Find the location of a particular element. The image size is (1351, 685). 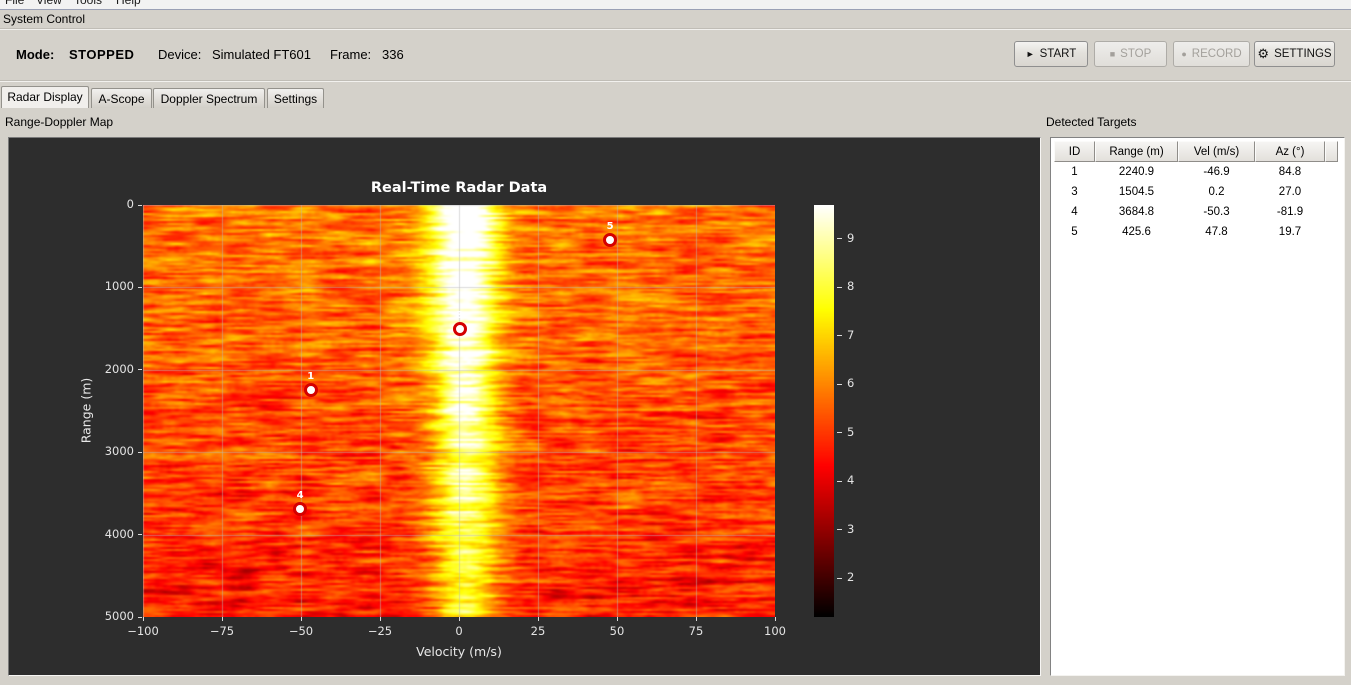

table-row: 4 3684.8 -50.3 -81.9 is located at coordinates (1196, 212).